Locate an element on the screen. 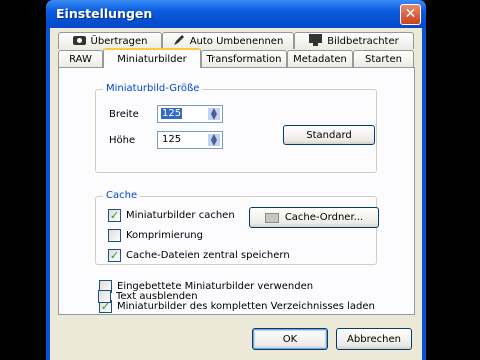  tab-auto-umbenennen: Auto Umbenennen is located at coordinates (228, 40).